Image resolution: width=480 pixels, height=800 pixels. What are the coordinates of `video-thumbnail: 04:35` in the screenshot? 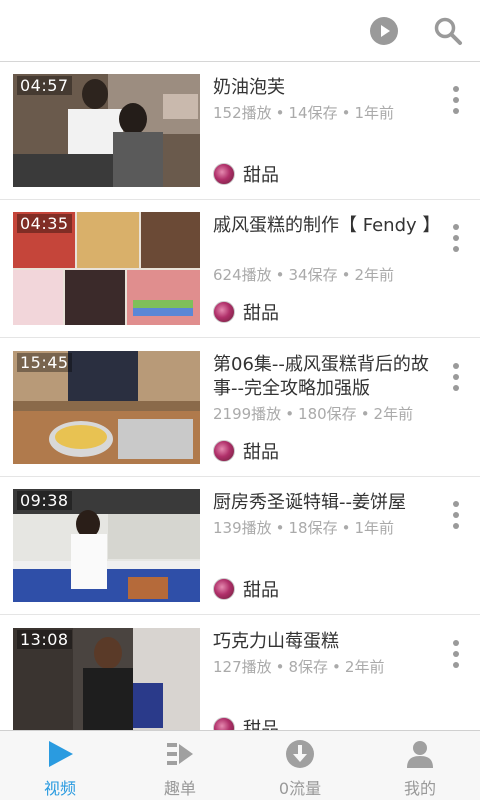 It's located at (106, 268).